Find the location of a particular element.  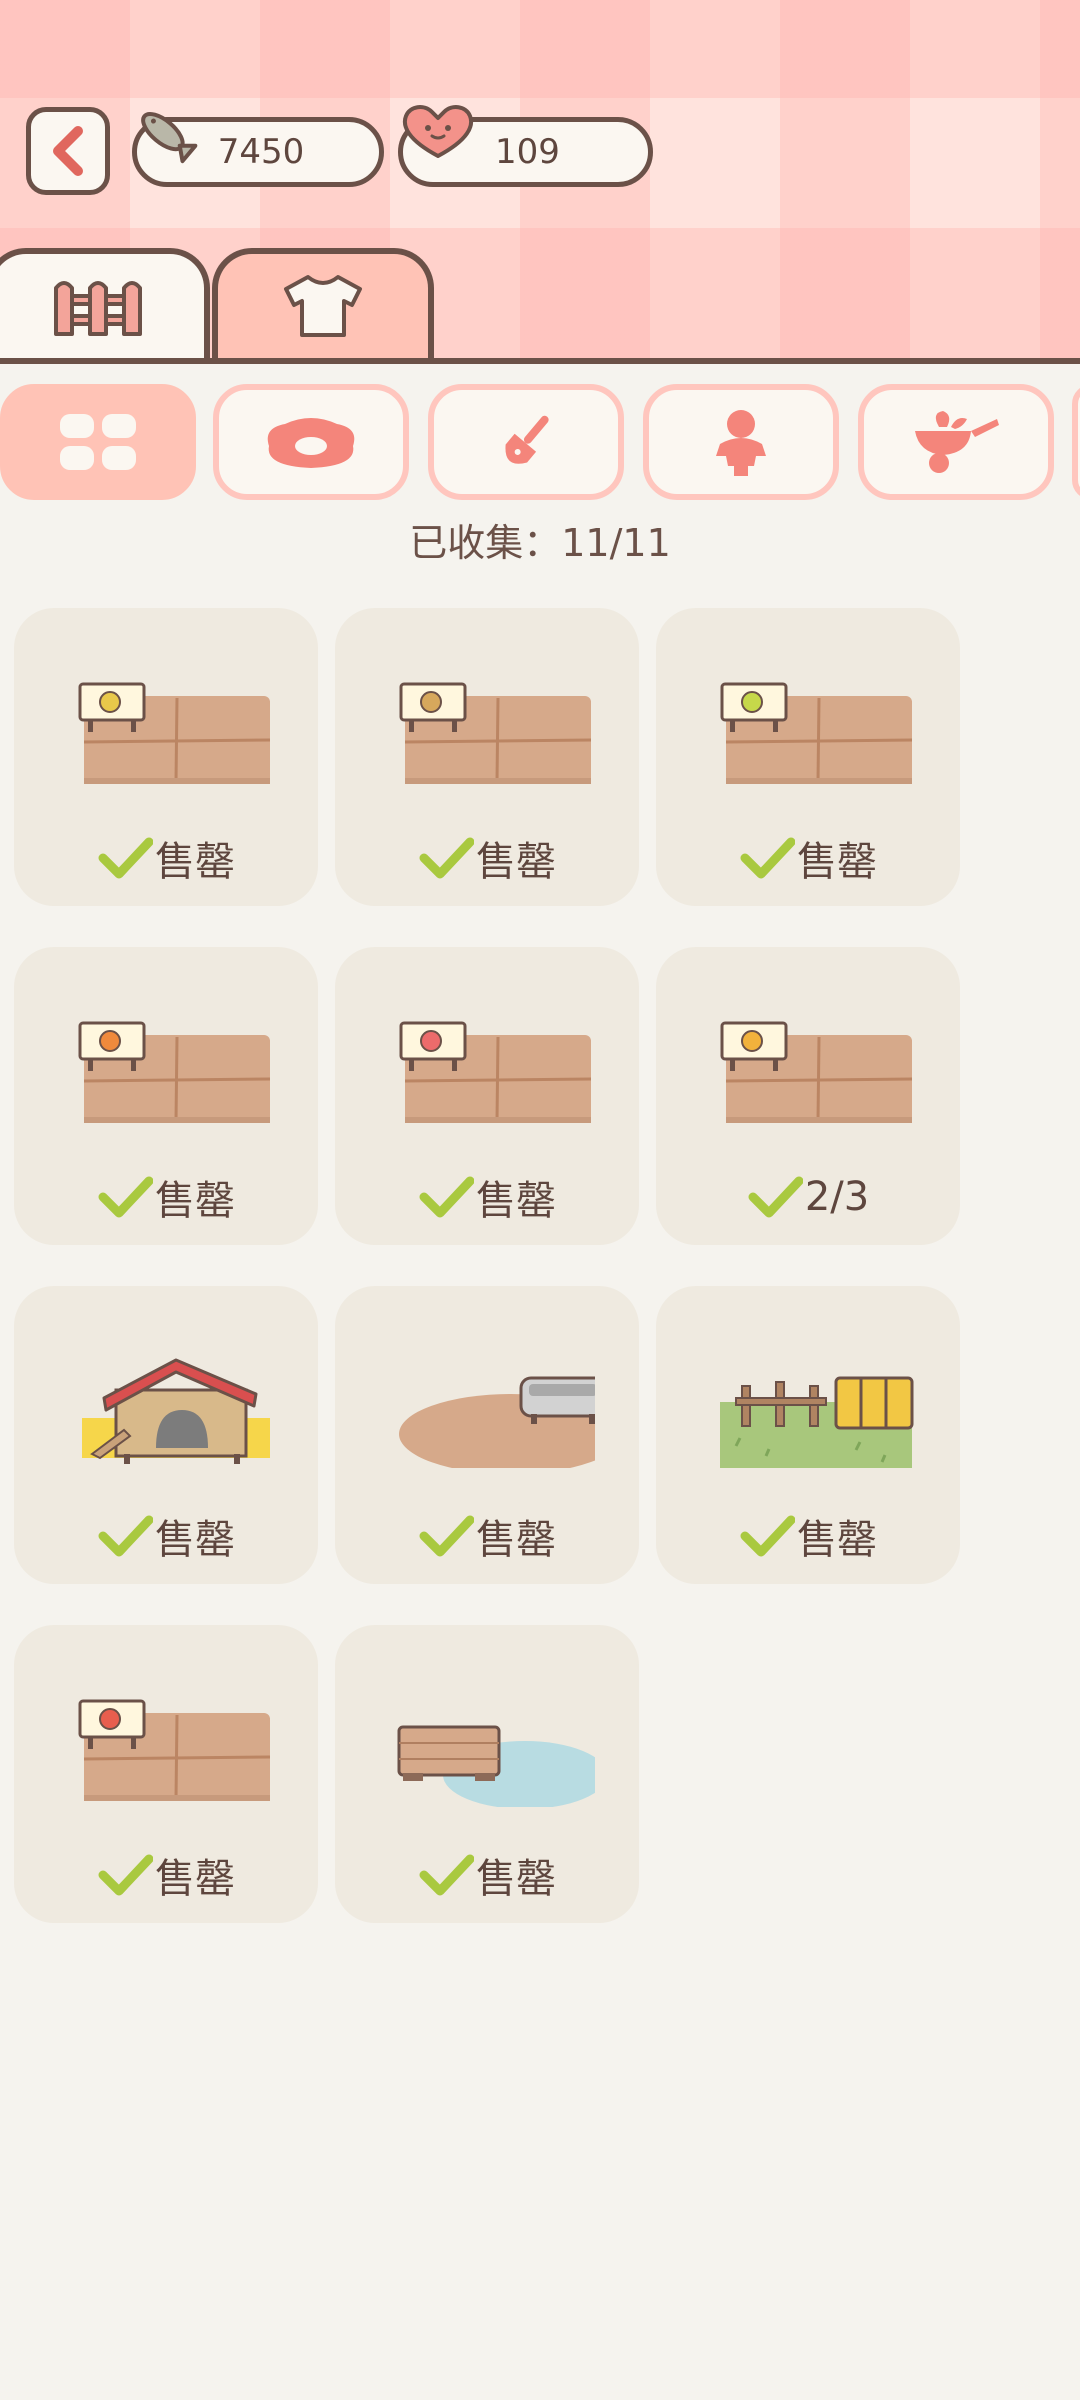

fence-icon is located at coordinates (98, 308).